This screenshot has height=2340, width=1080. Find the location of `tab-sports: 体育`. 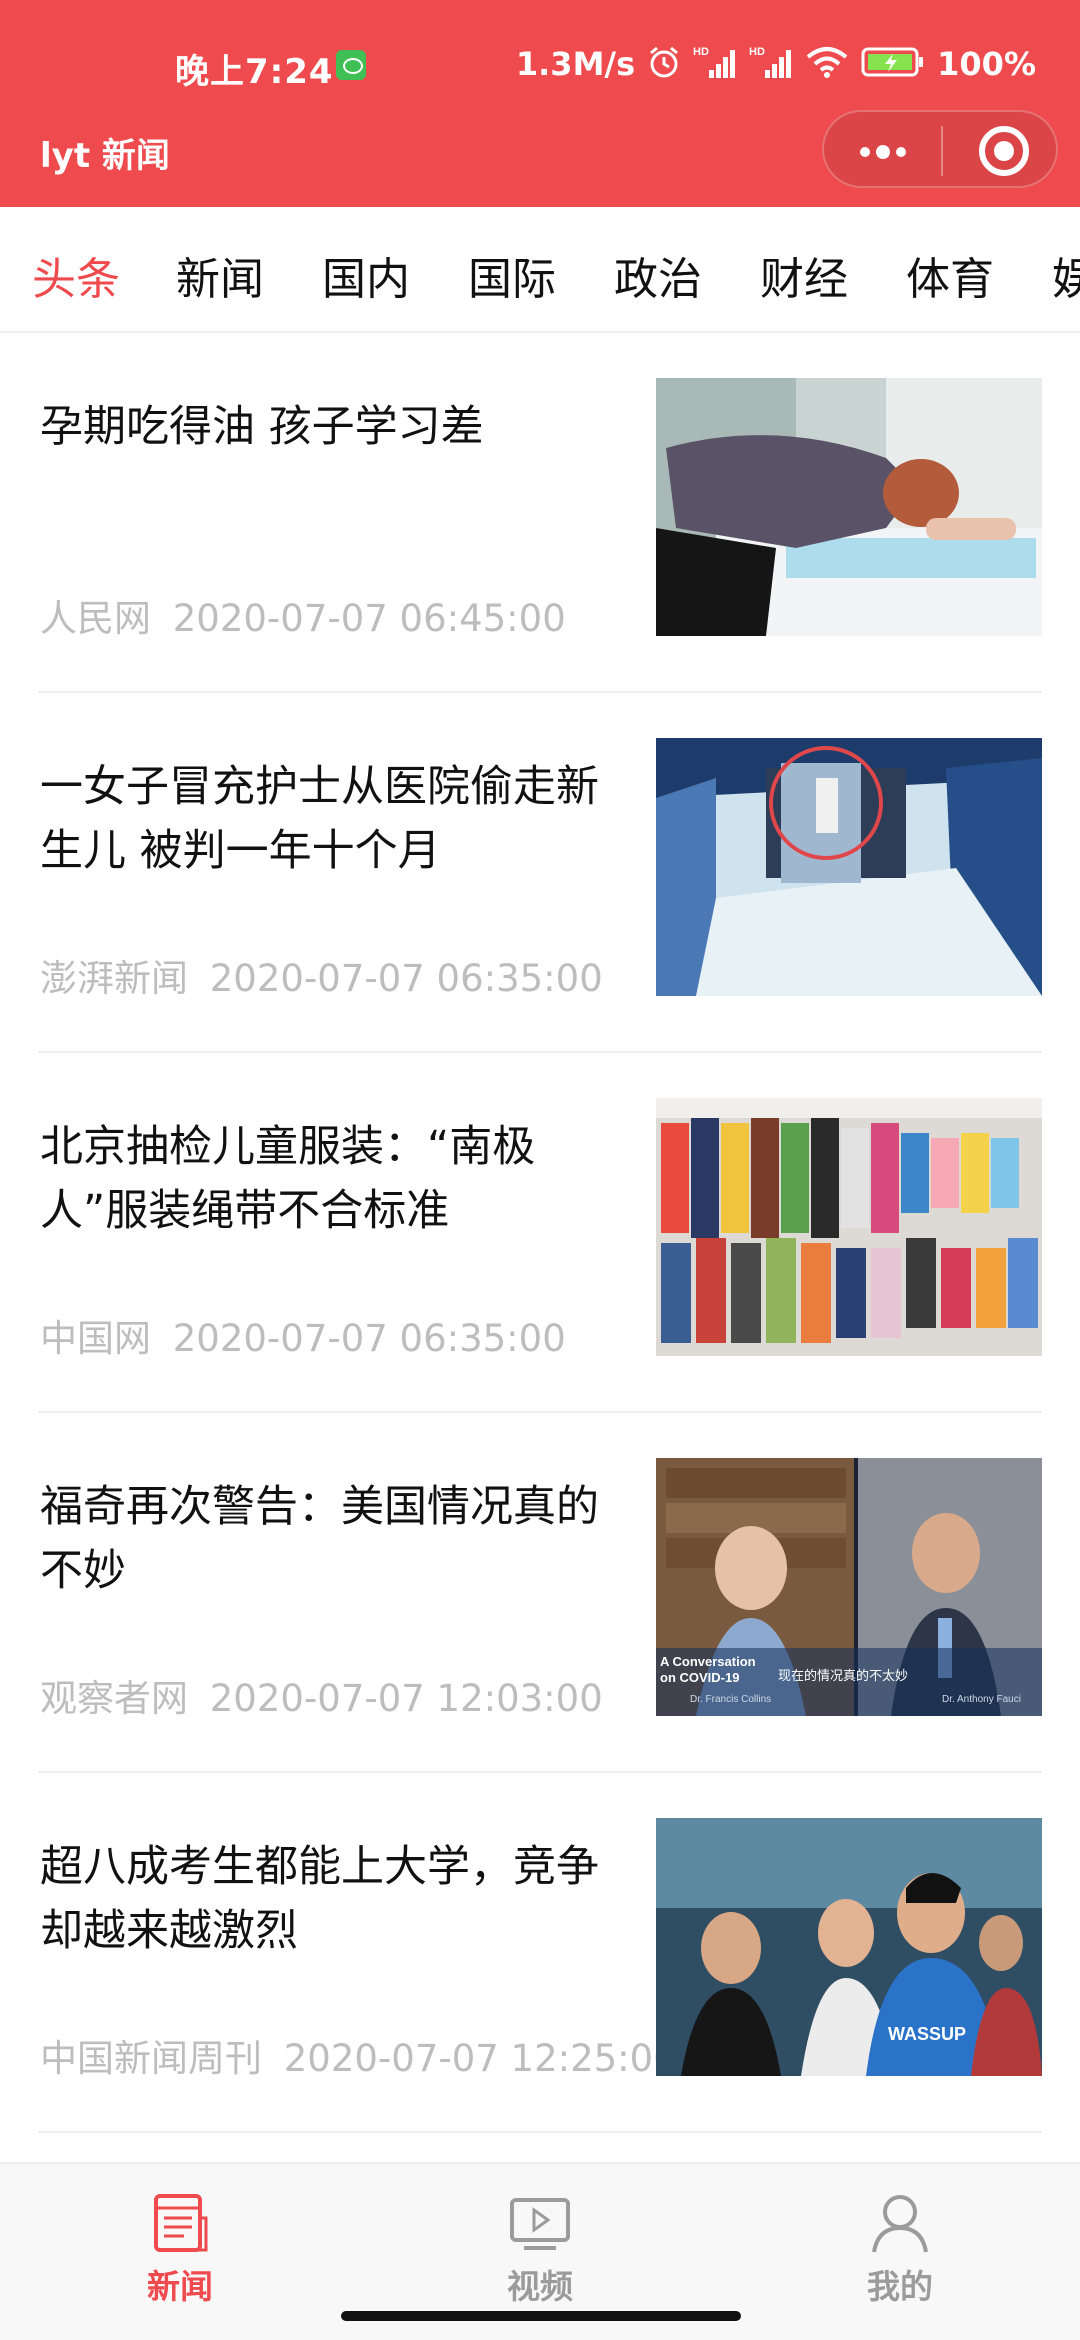

tab-sports: 体育 is located at coordinates (950, 275).